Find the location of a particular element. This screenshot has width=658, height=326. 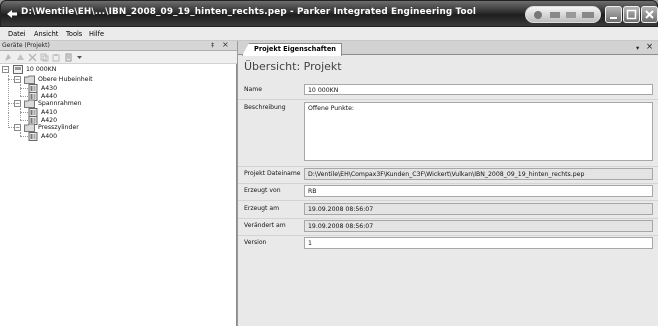

erzeugt-von-label: Erzeugt von is located at coordinates (262, 190).